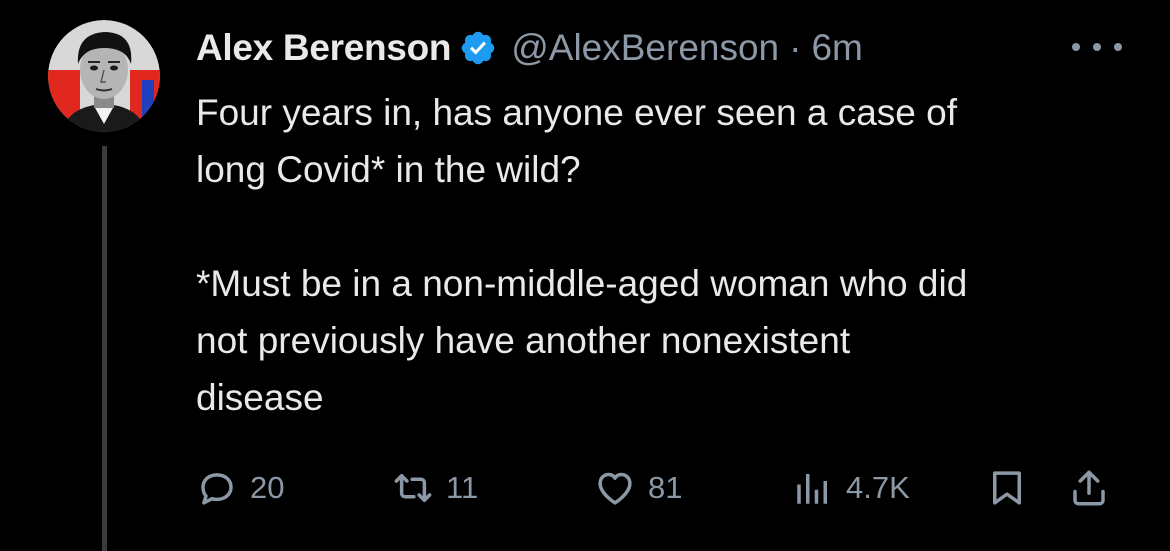  What do you see at coordinates (104, 76) in the screenshot?
I see `avatar` at bounding box center [104, 76].